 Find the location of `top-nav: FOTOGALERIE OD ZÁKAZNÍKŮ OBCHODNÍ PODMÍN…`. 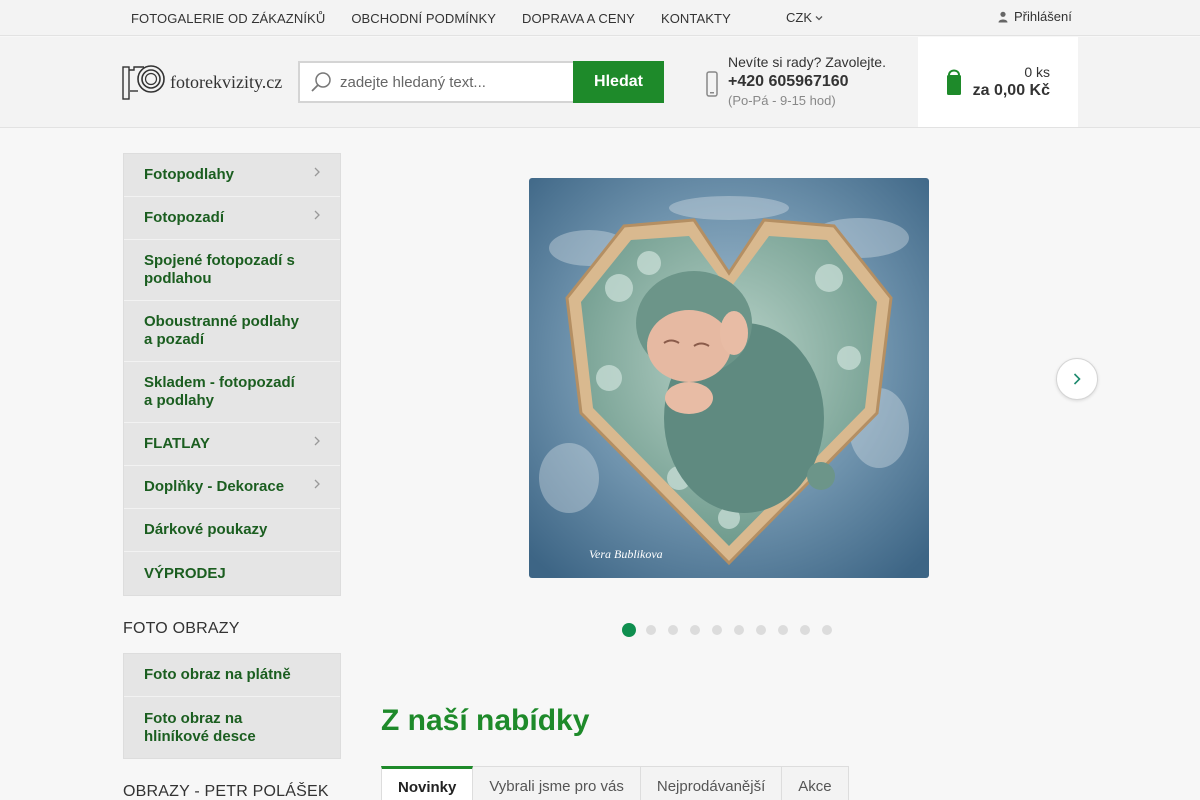

top-nav: FOTOGALERIE OD ZÁKAZNÍKŮ OBCHODNÍ PODMÍN… is located at coordinates (431, 18).